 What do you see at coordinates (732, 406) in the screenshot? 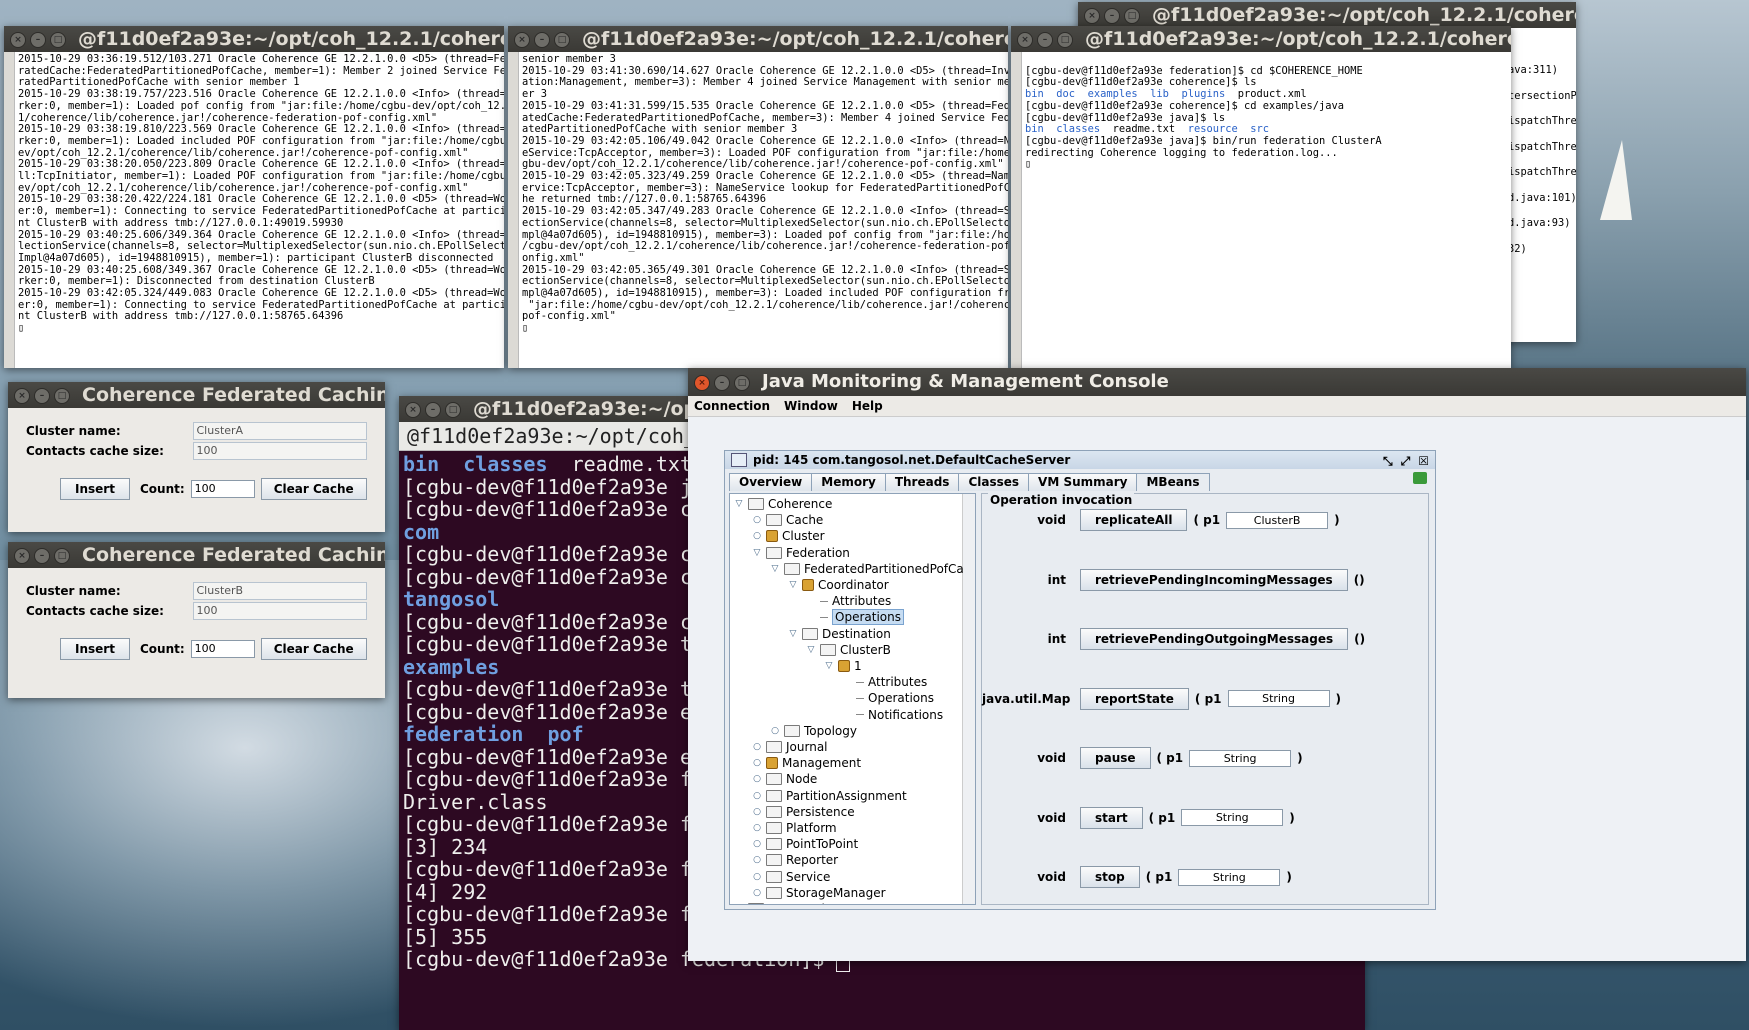
I see `menu-connection: Connection` at bounding box center [732, 406].